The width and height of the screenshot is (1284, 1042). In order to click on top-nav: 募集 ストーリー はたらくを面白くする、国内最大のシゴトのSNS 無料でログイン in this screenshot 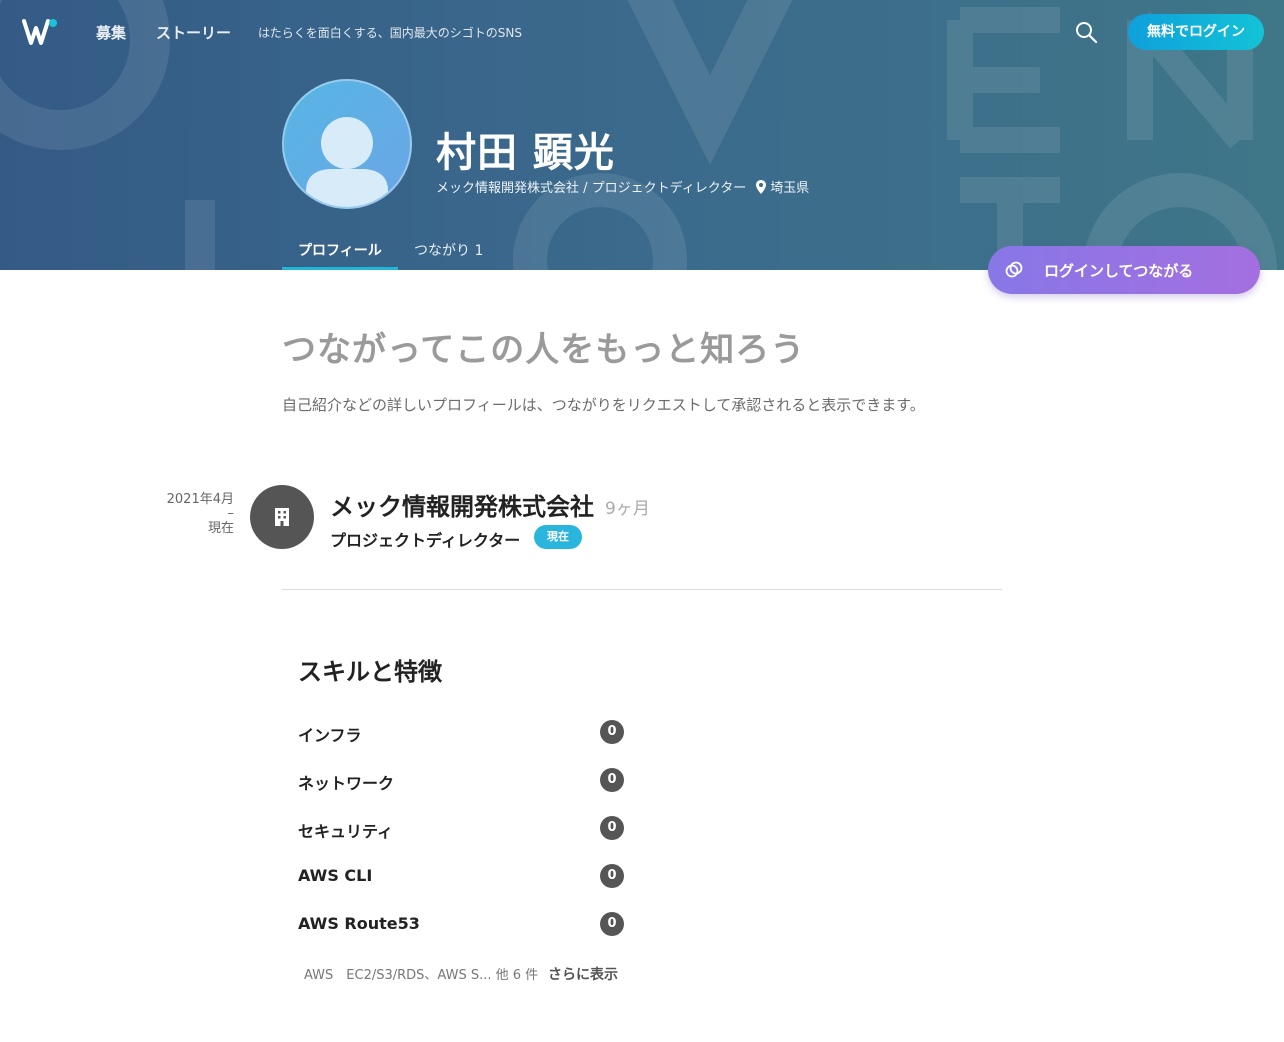, I will do `click(642, 32)`.